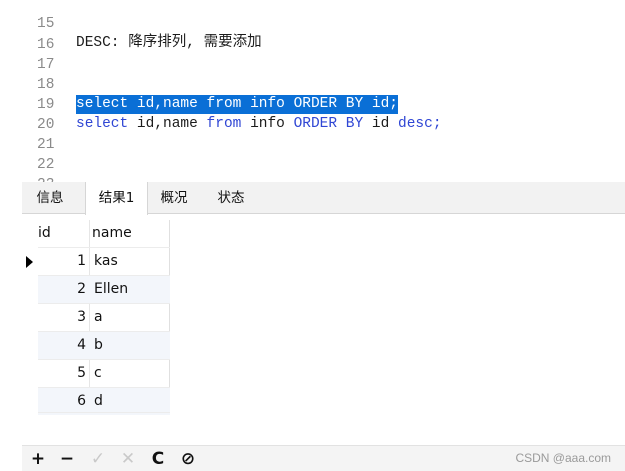  What do you see at coordinates (563, 458) in the screenshot?
I see `watermark: CSDN @aaa.com` at bounding box center [563, 458].